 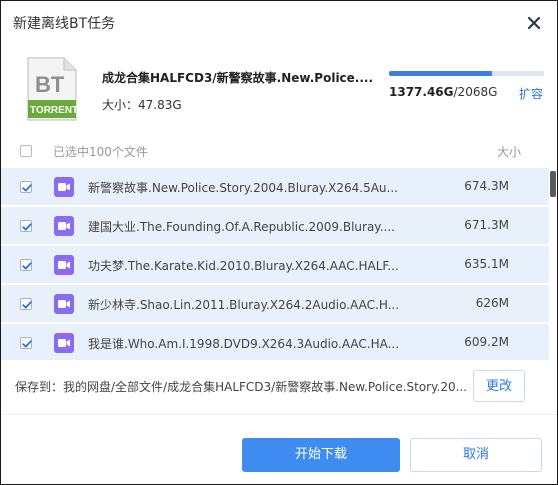 I want to click on selected-count-label: 已选中100个文件, so click(x=100, y=152).